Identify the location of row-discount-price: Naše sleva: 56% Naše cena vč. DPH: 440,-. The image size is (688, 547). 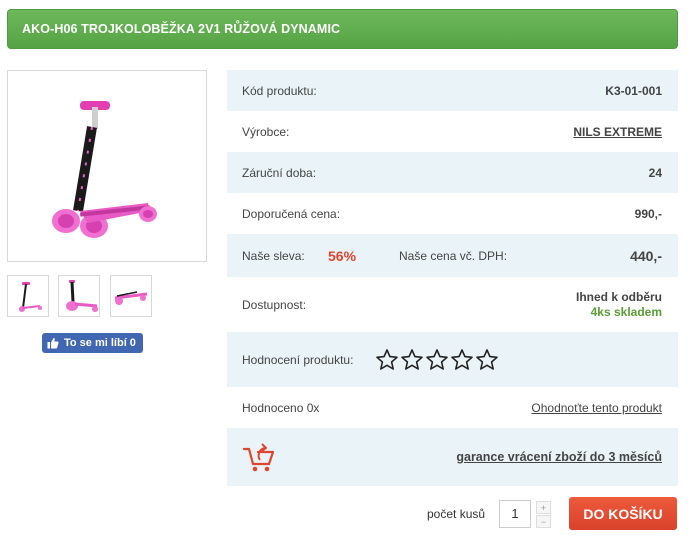
(452, 255).